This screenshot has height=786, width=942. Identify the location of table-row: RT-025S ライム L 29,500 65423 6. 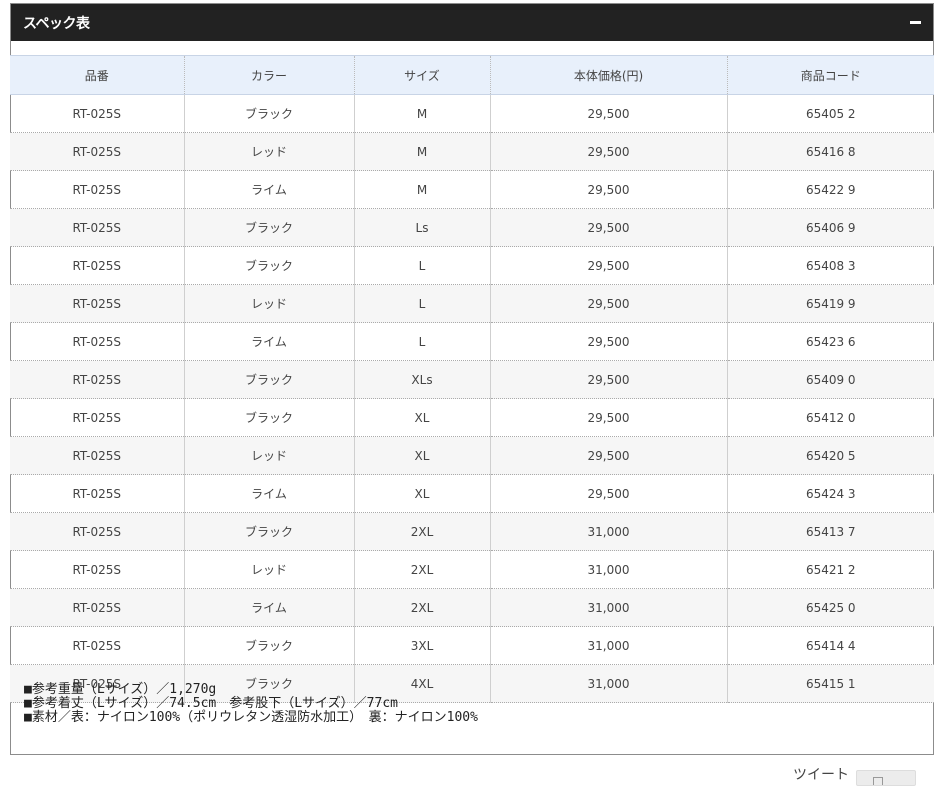
(472, 341).